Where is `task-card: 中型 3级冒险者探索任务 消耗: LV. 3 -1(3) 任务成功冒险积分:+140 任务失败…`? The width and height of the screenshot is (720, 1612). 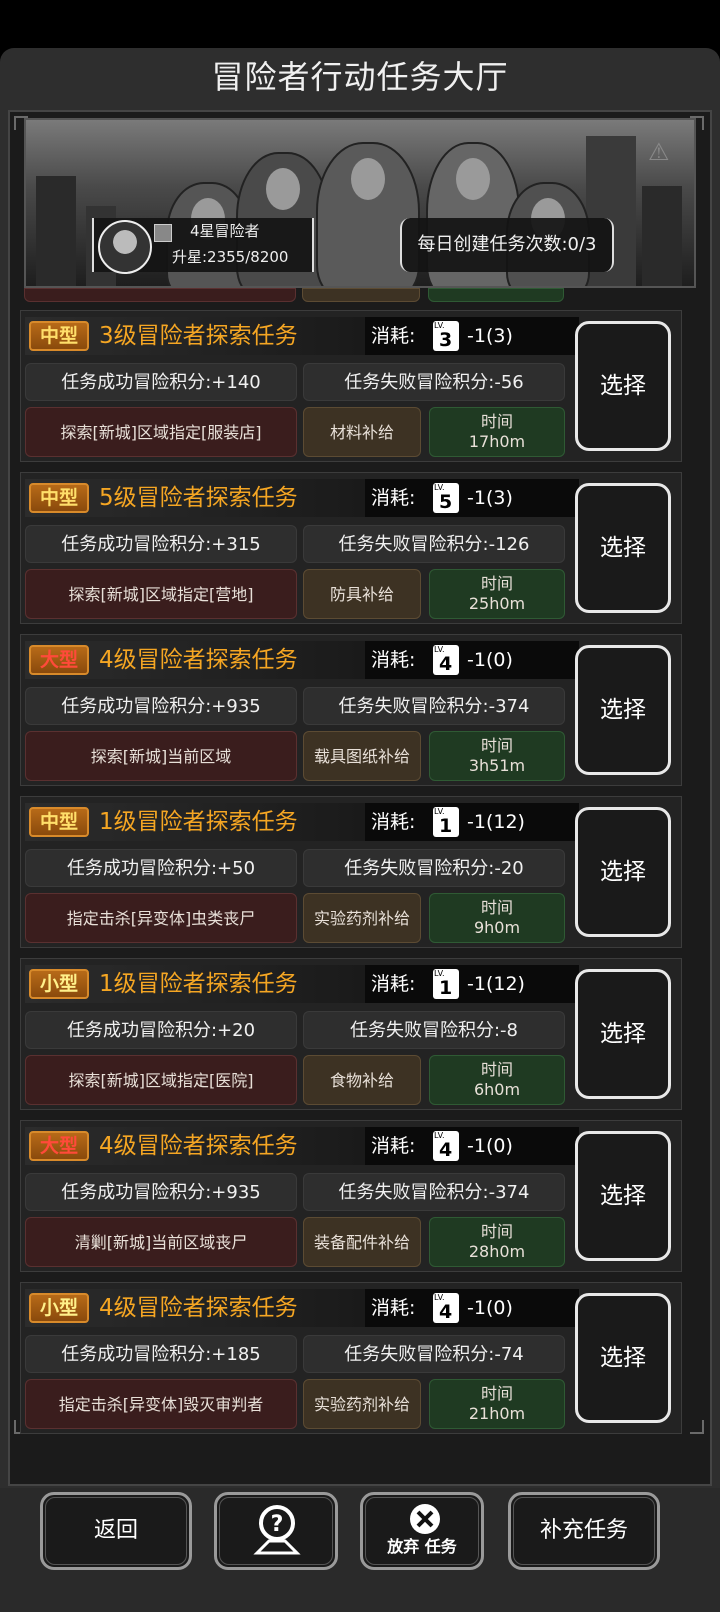
task-card: 中型 3级冒险者探索任务 消耗: LV. 3 -1(3) 任务成功冒险积分:+140 任务失败… is located at coordinates (351, 386).